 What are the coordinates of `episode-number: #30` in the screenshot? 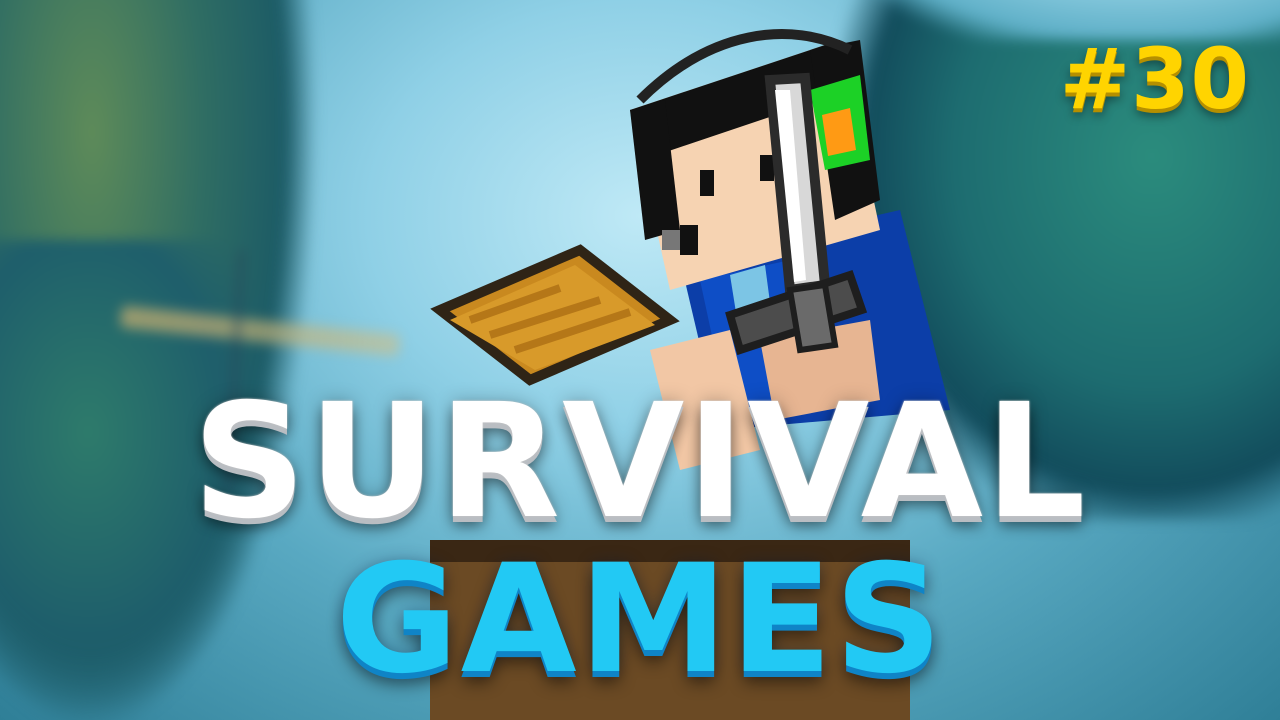 It's located at (1154, 79).